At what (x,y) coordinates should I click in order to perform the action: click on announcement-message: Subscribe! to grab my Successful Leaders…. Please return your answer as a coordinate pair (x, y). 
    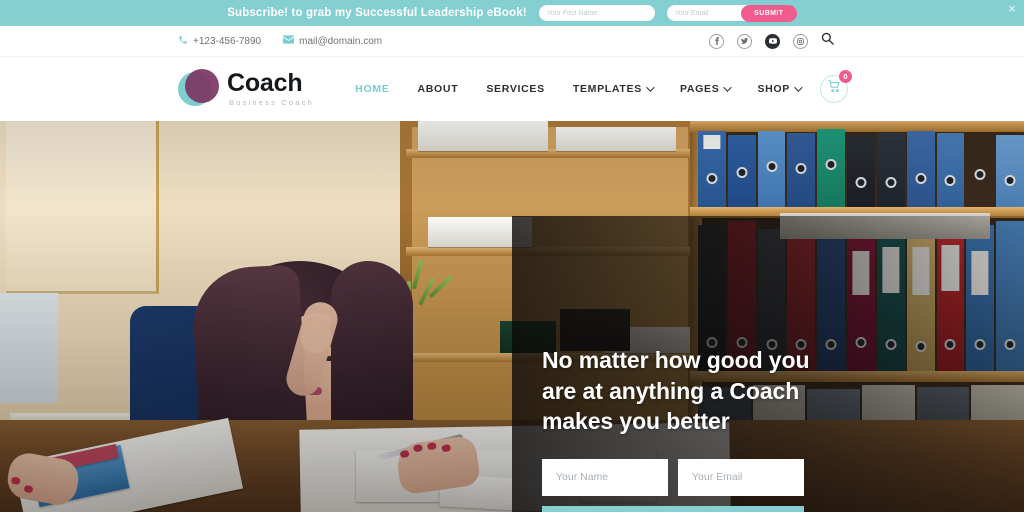
    Looking at the image, I should click on (377, 13).